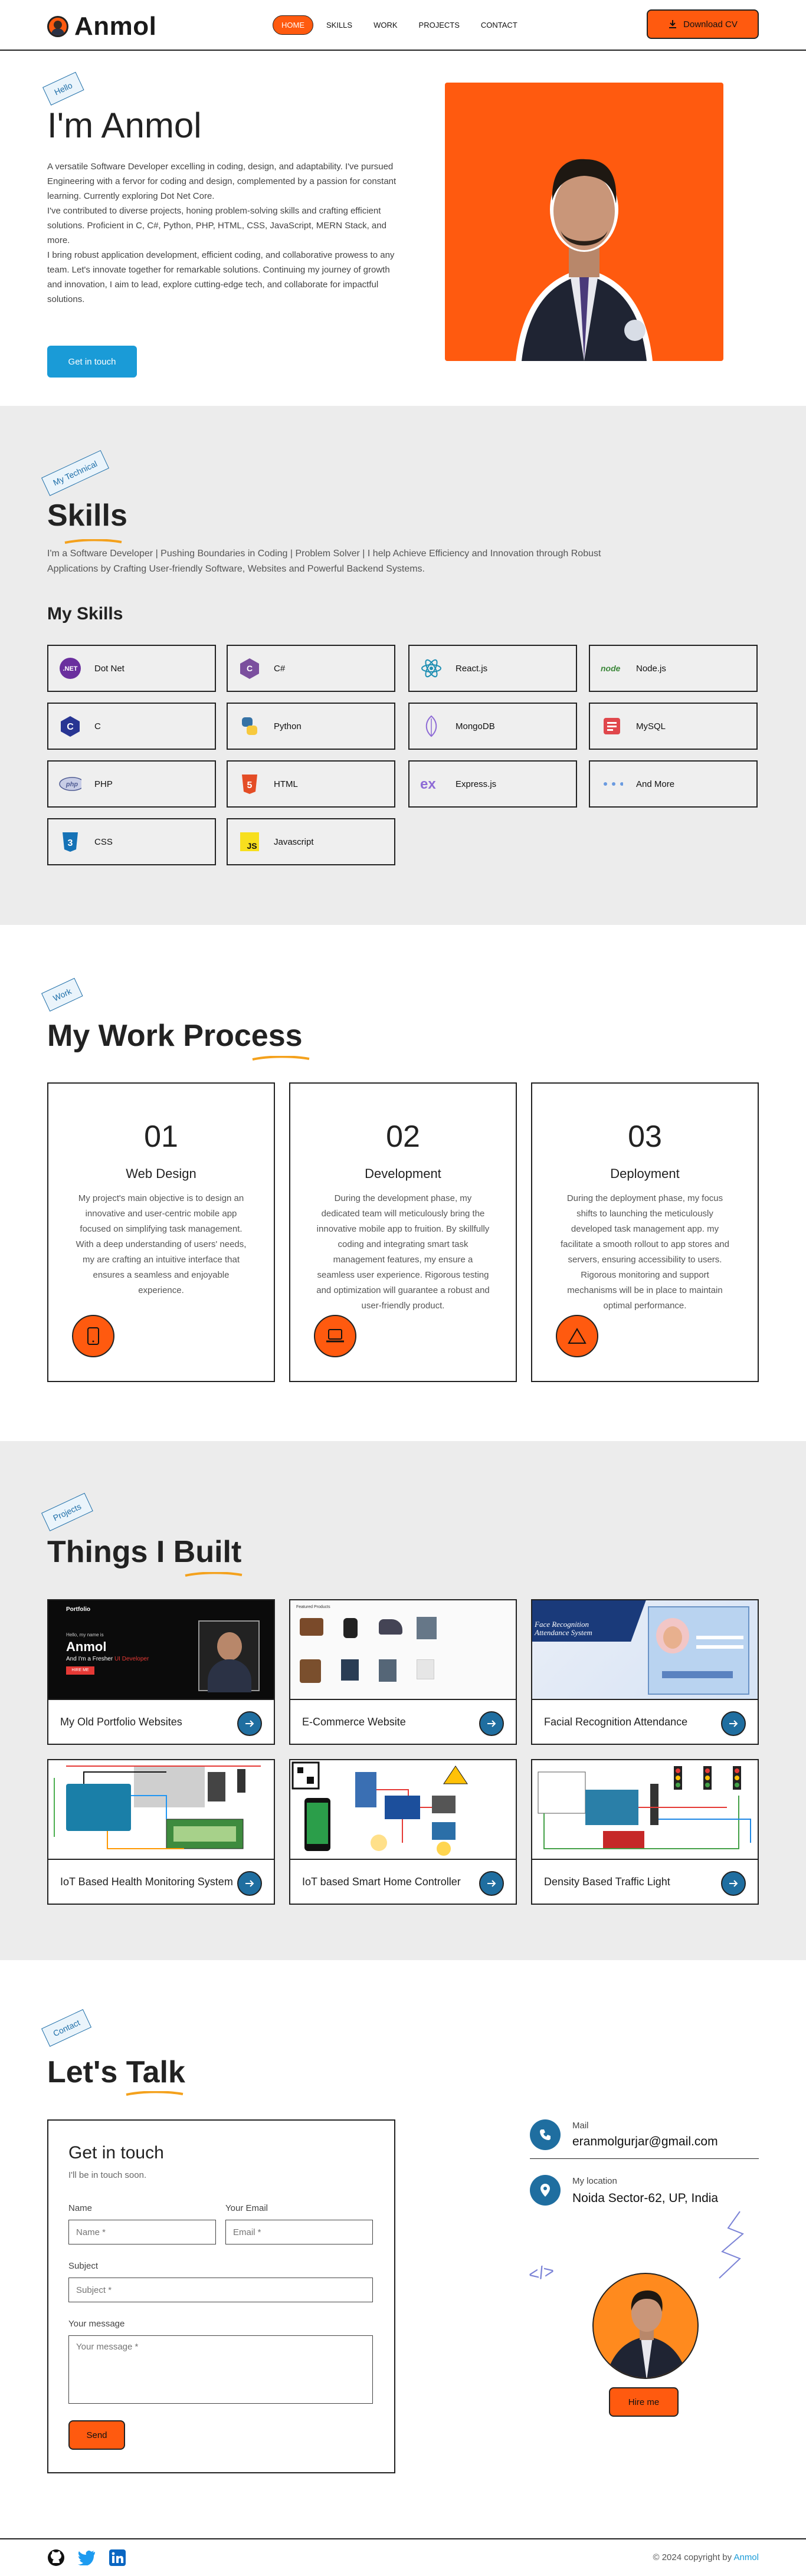 The width and height of the screenshot is (806, 2576). What do you see at coordinates (645, 1650) in the screenshot?
I see `project-thumbnail: Face Recognition Attendance System` at bounding box center [645, 1650].